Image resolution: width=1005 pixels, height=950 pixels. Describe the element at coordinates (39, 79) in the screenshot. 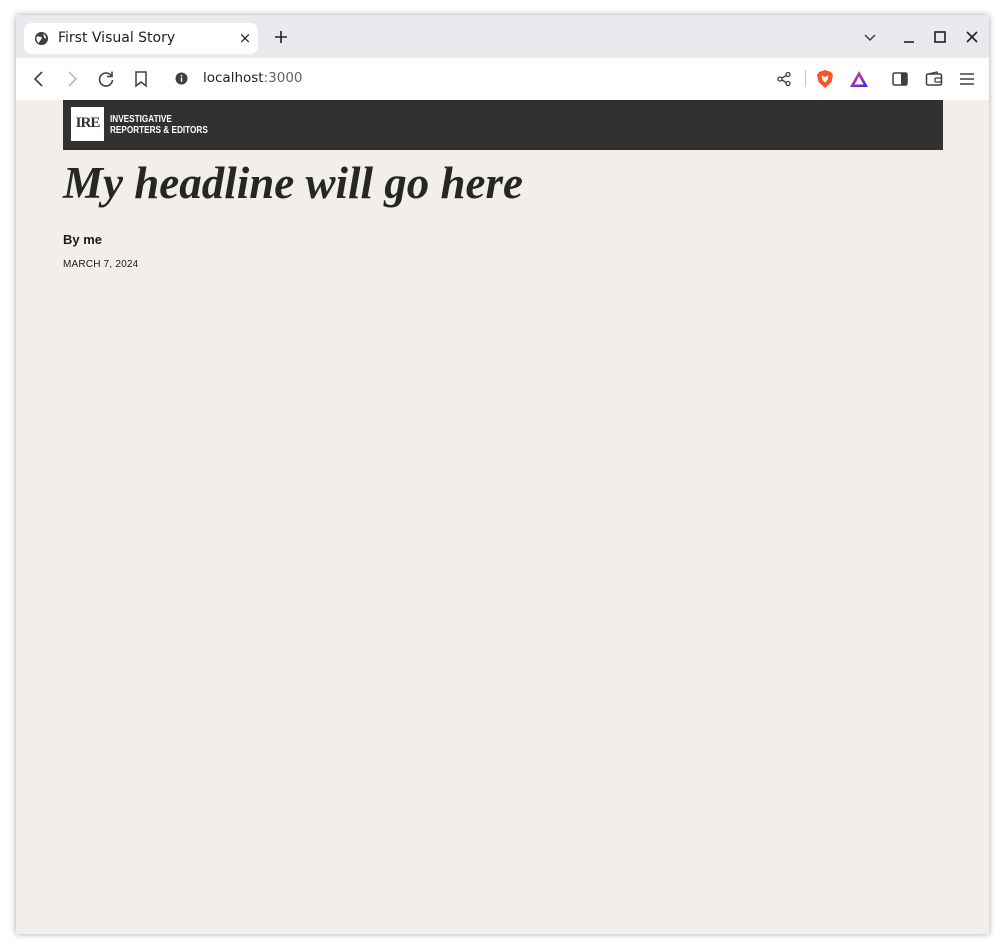

I see `back-arrow-icon` at that location.